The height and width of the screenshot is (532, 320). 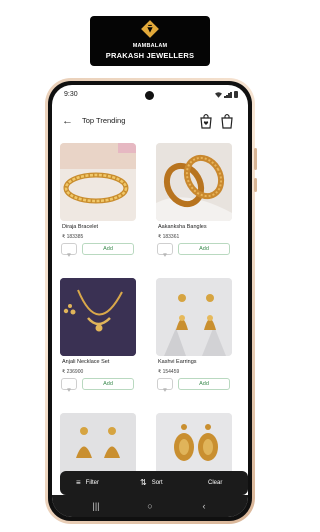 I want to click on product-price: ₹ 154459, so click(x=169, y=372).